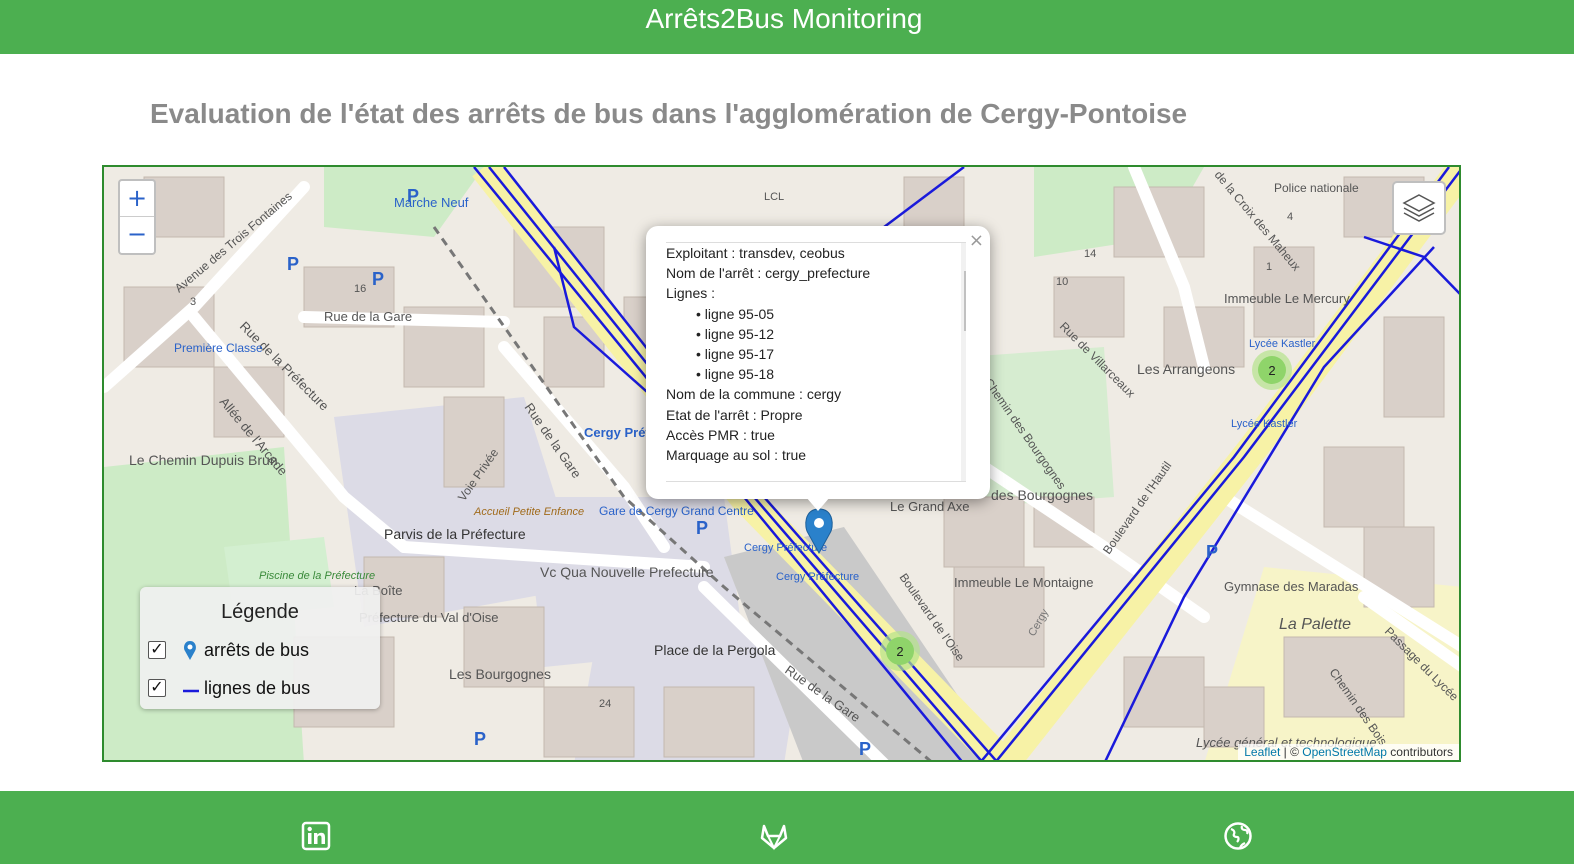 The image size is (1574, 864). What do you see at coordinates (605, 704) in the screenshot?
I see `map-label: 24` at bounding box center [605, 704].